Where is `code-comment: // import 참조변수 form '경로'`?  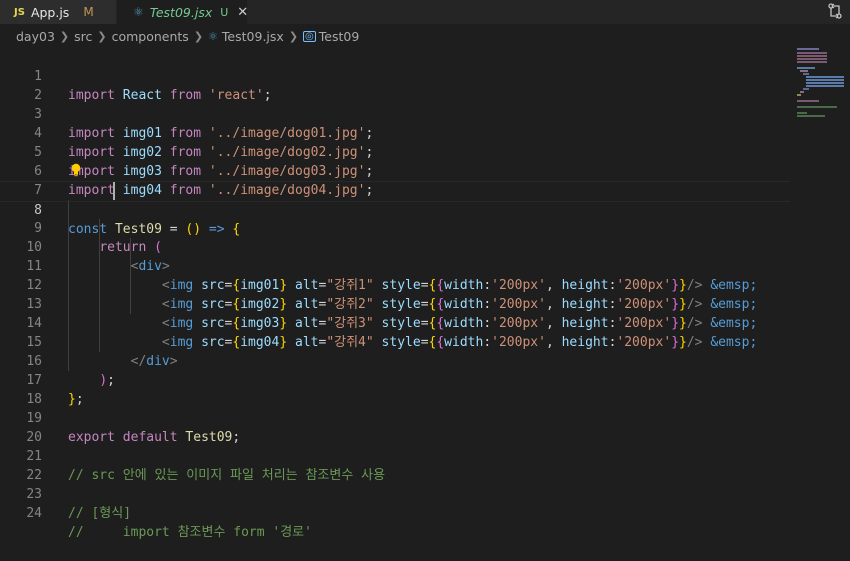 code-comment: // import 참조변수 form '경로' is located at coordinates (190, 532).